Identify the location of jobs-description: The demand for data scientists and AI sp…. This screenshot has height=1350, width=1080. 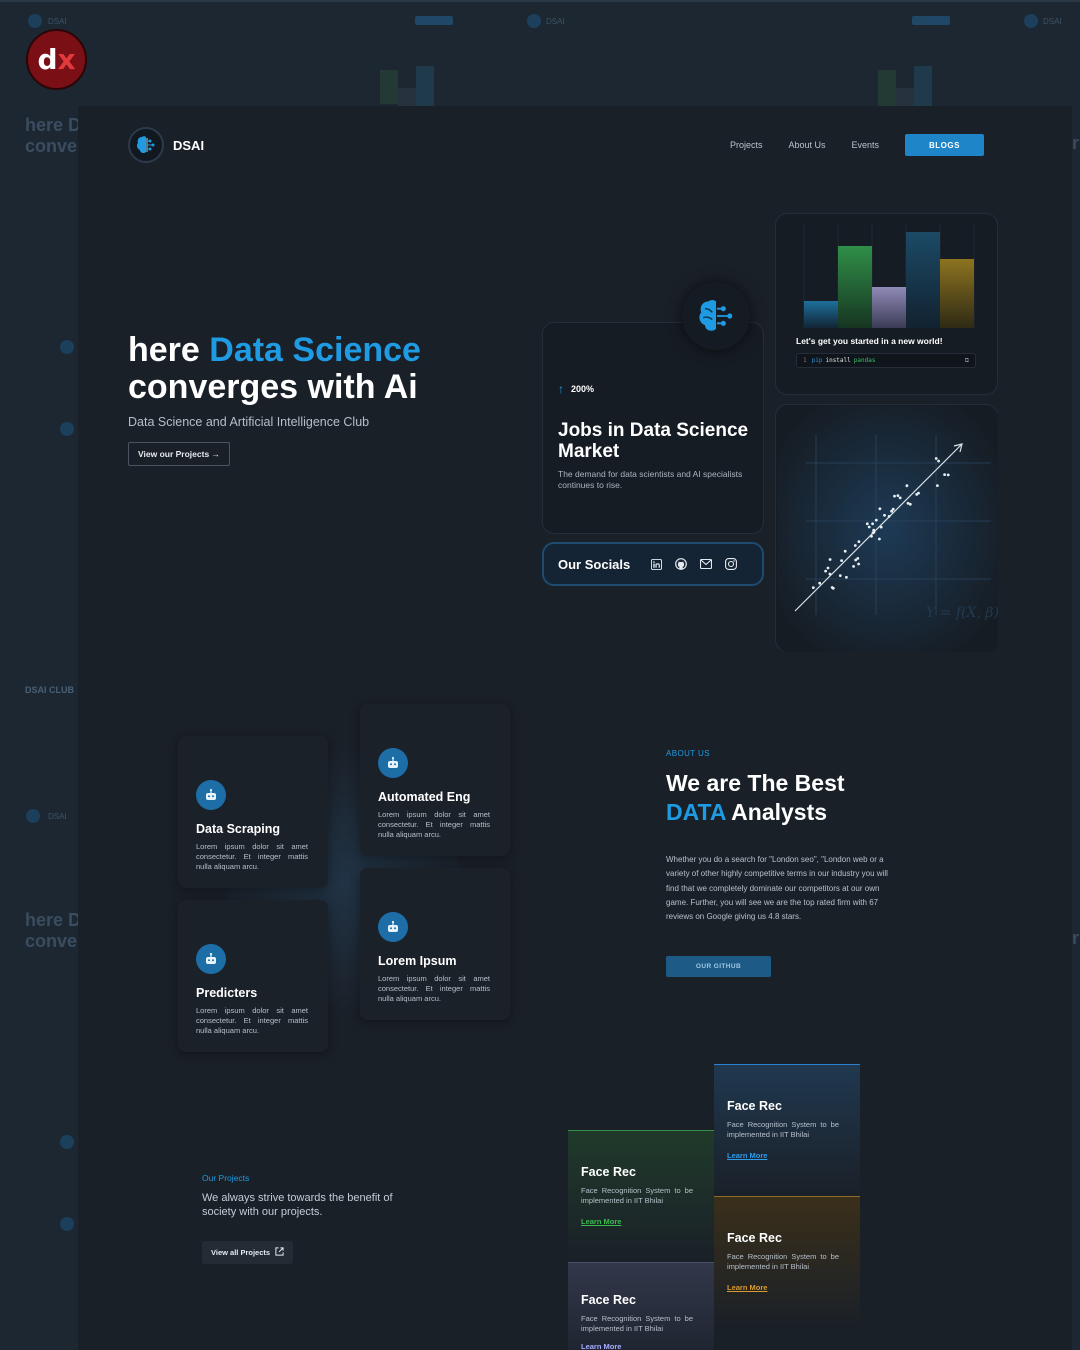
(650, 479).